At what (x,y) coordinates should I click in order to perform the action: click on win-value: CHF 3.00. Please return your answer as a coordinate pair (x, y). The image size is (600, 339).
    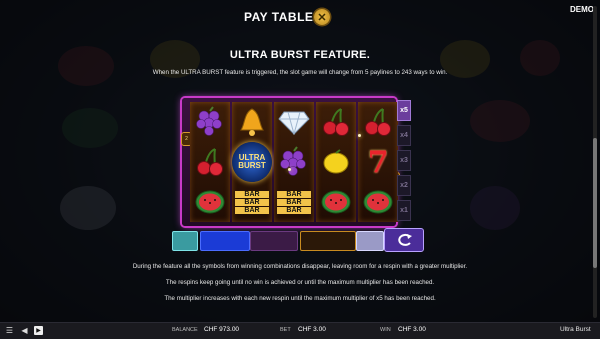
    Looking at the image, I should click on (412, 329).